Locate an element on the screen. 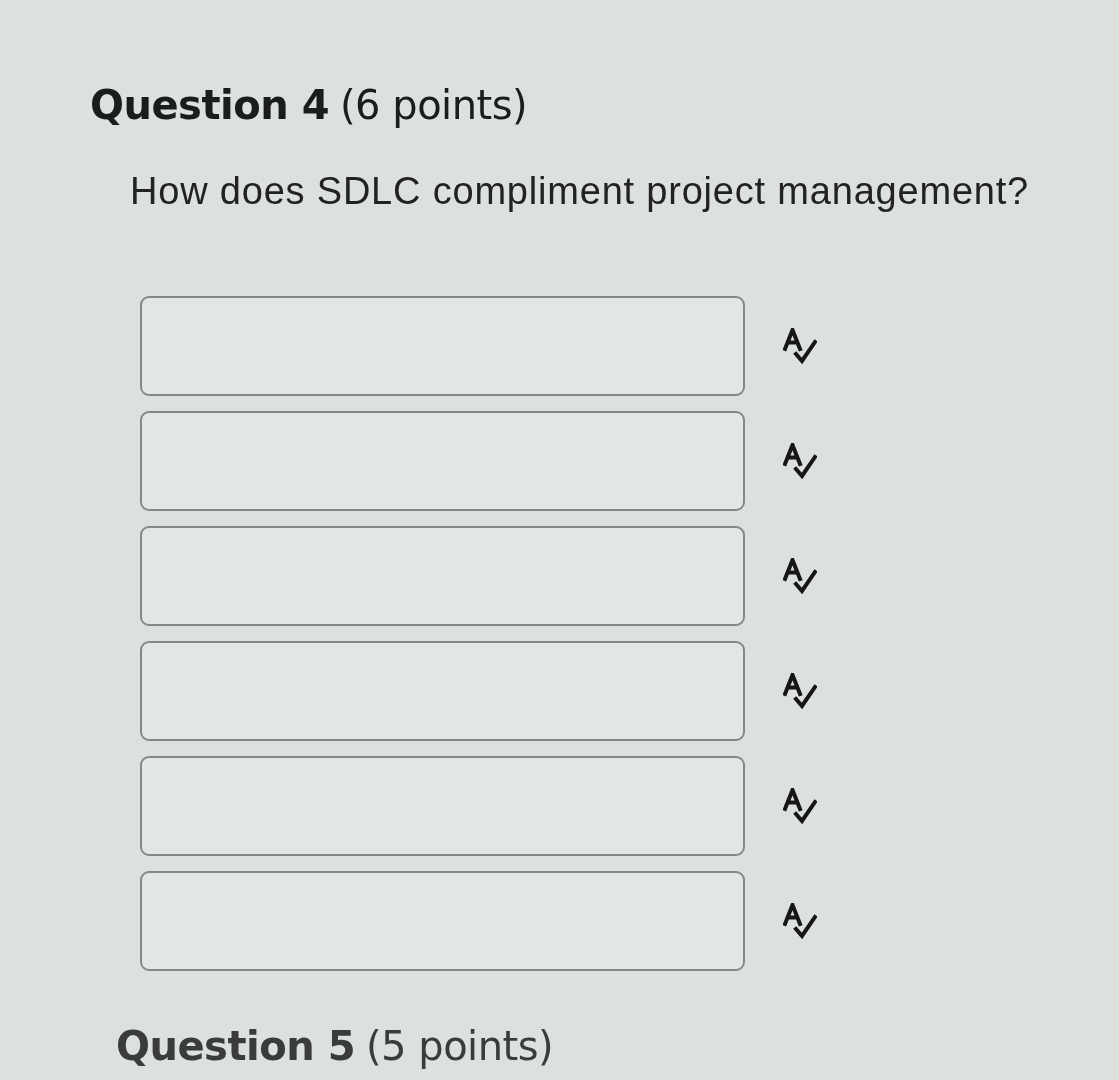 This screenshot has height=1080, width=1119. points-label: (5 points) is located at coordinates (459, 1046).